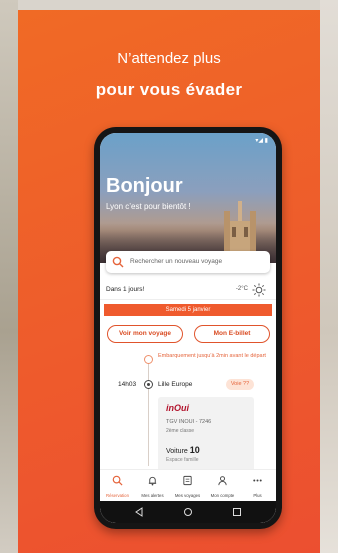 This screenshot has width=338, height=553. I want to click on departure-station: Lille Europe, so click(175, 384).